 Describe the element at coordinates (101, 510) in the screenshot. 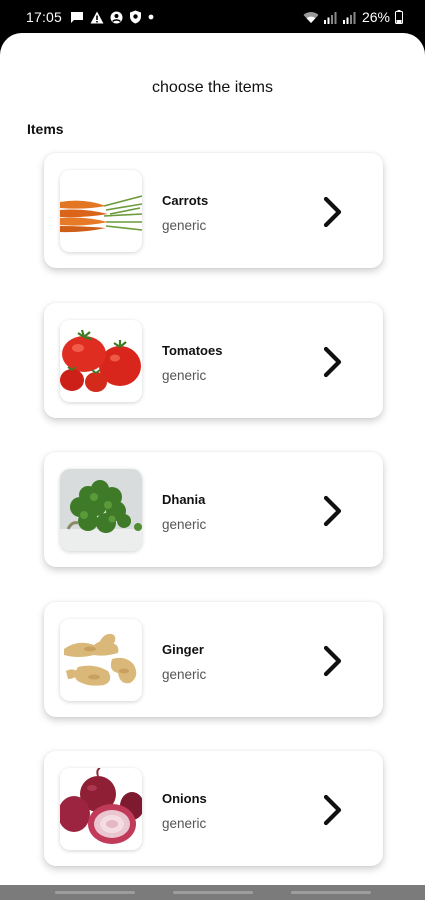

I see `dhania-image` at that location.